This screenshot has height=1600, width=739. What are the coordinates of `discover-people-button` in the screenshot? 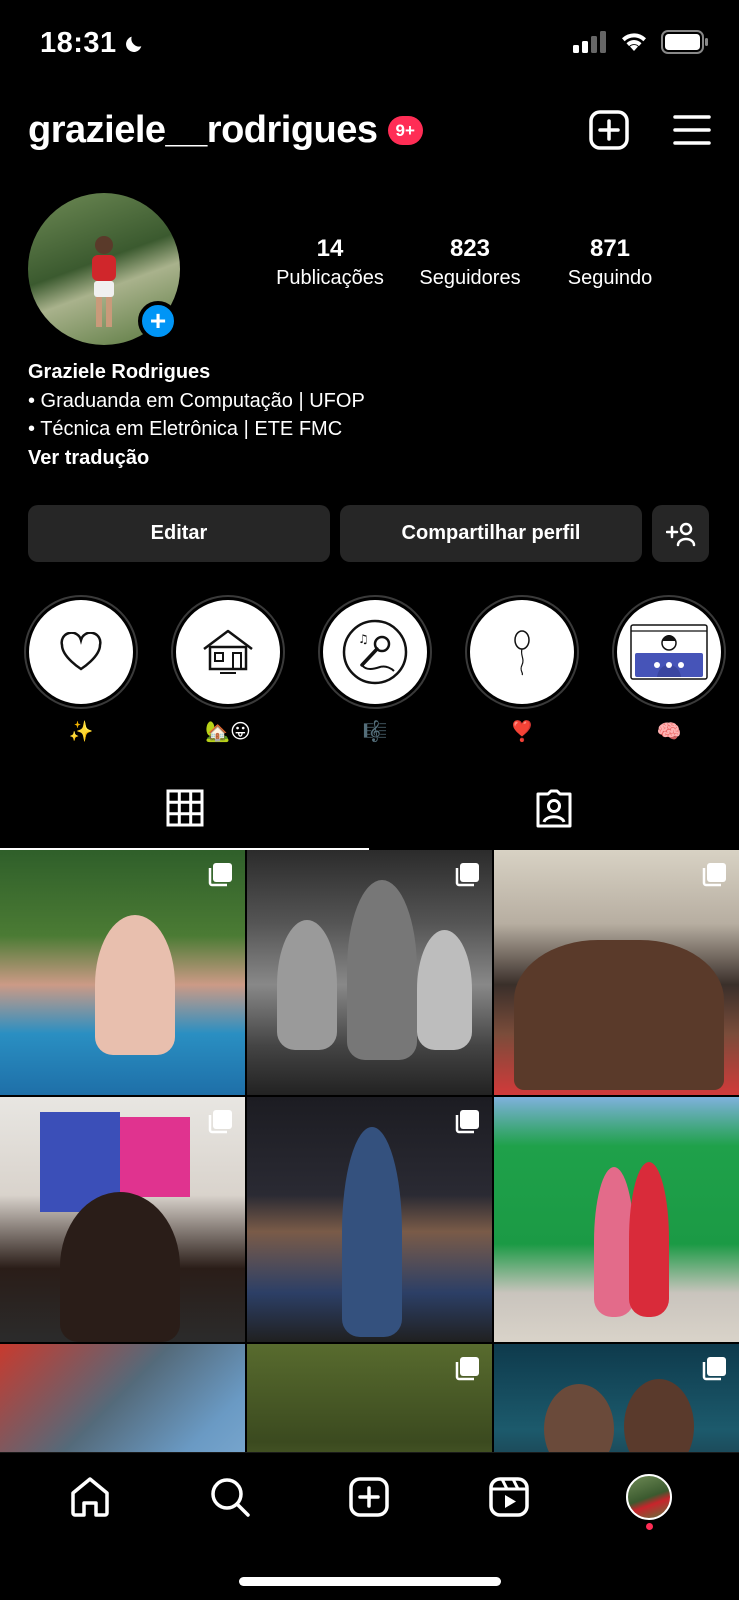 It's located at (680, 533).